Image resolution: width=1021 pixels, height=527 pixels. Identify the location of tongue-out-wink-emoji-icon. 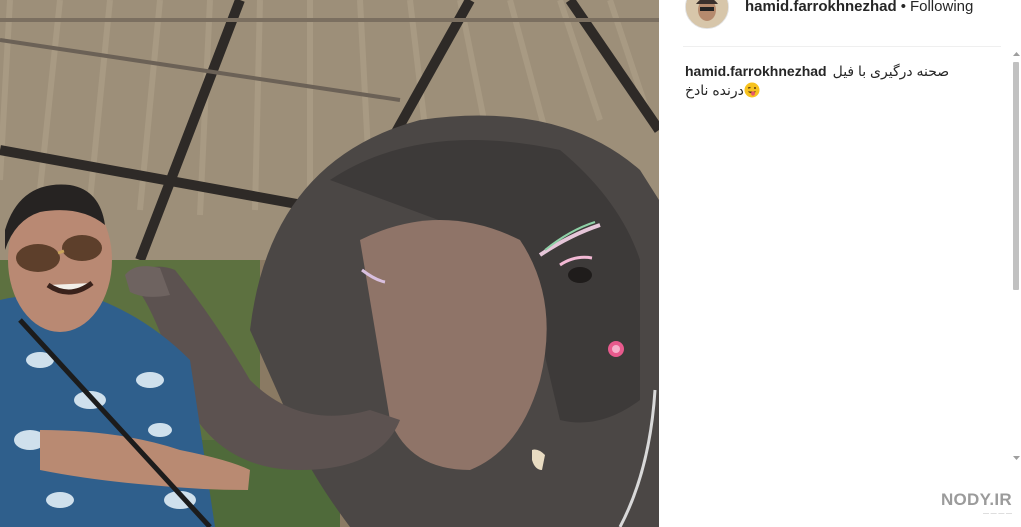
(752, 90).